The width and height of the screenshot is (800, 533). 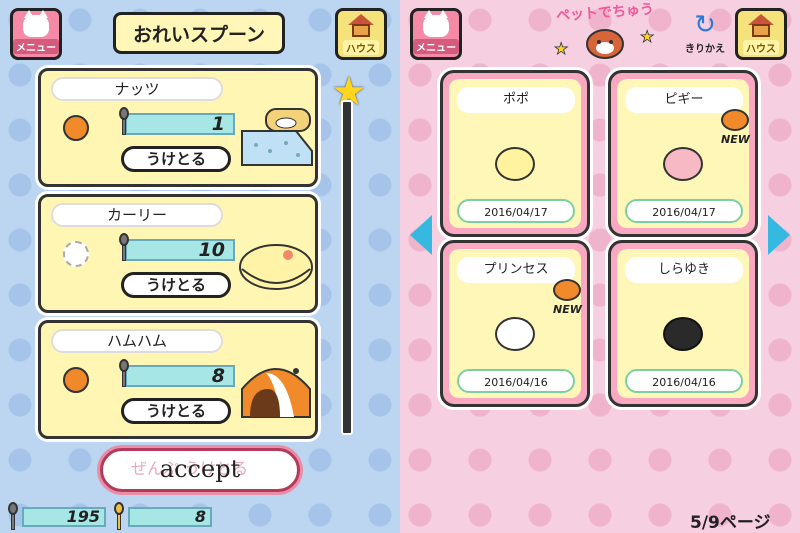 What do you see at coordinates (137, 89) in the screenshot?
I see `pet-name: ナッツ` at bounding box center [137, 89].